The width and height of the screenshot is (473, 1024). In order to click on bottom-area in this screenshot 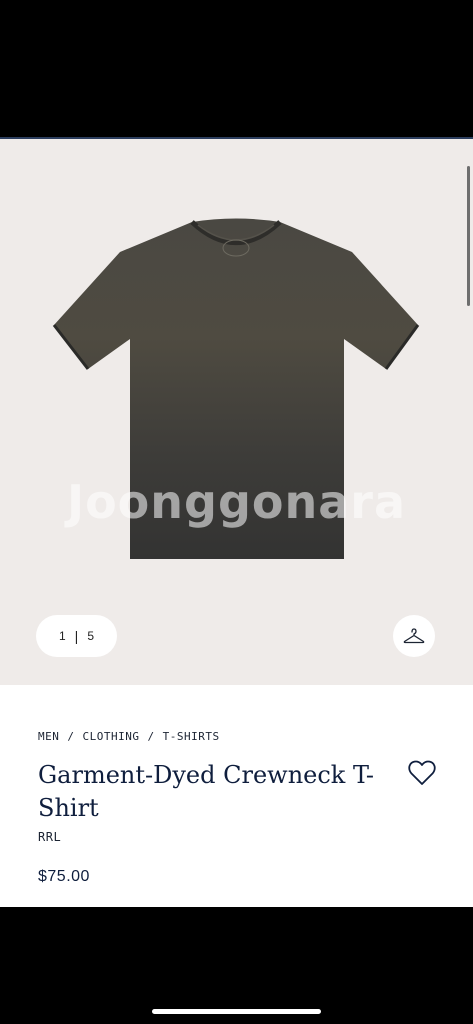, I will do `click(236, 965)`.